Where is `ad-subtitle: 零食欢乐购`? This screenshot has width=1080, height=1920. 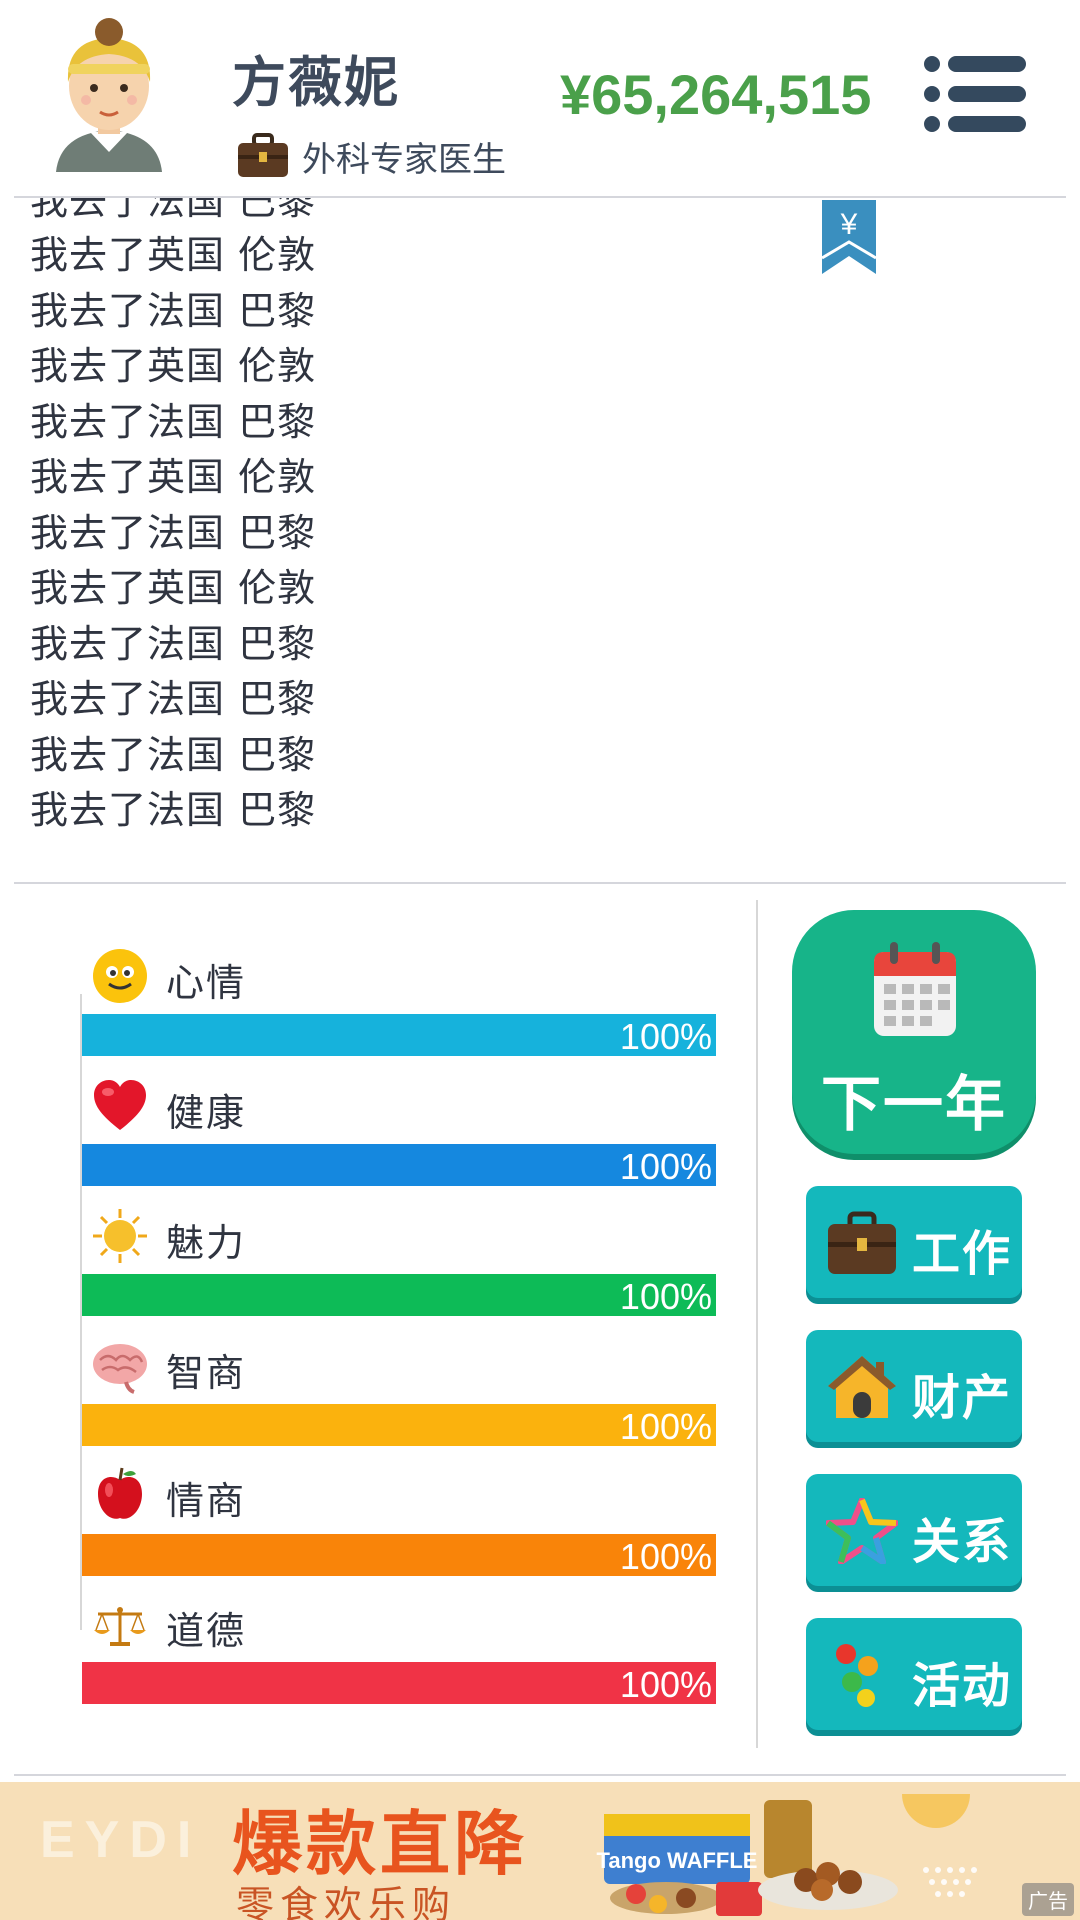 ad-subtitle: 零食欢乐购 is located at coordinates (346, 1901).